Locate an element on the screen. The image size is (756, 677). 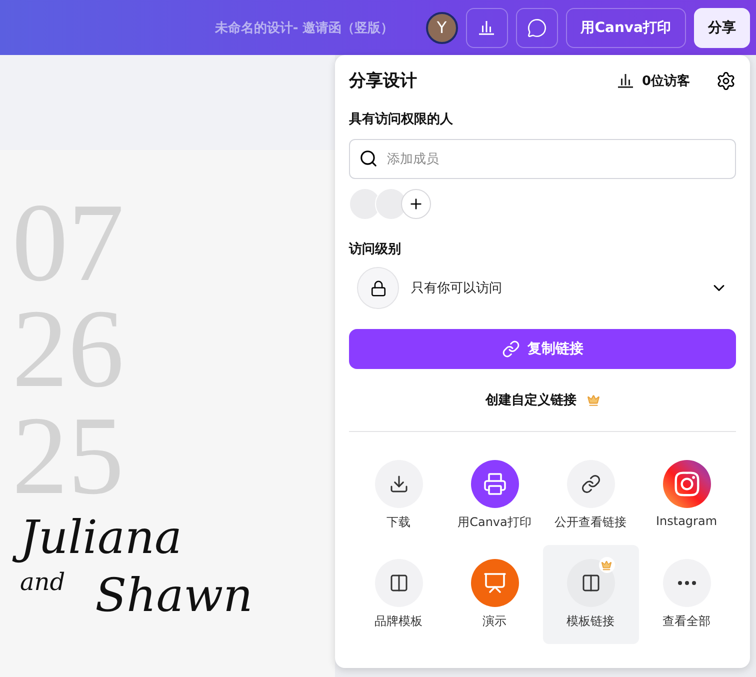
section-label: 访问级别 is located at coordinates (375, 249).